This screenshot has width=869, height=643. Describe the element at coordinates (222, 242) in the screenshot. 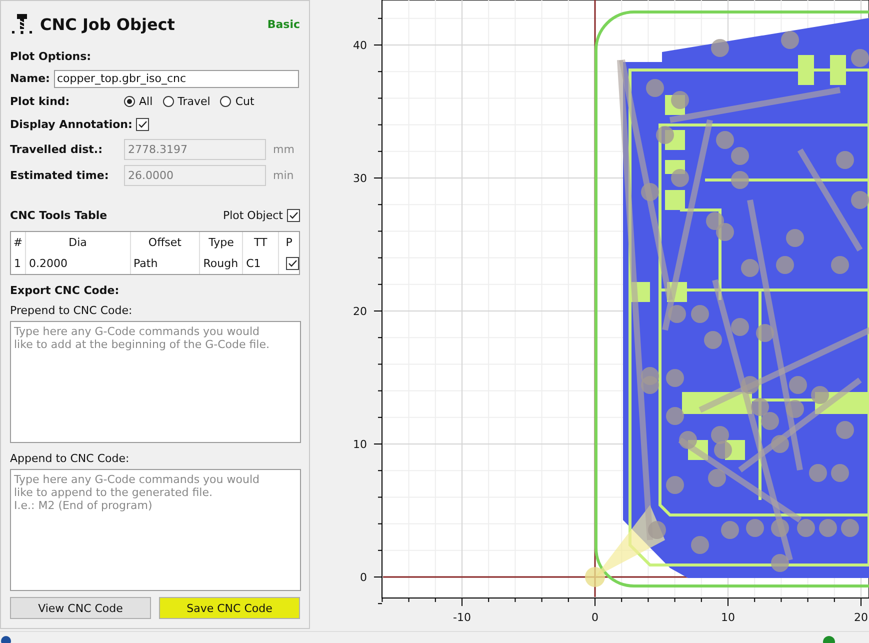

I see `column-header: Type` at that location.